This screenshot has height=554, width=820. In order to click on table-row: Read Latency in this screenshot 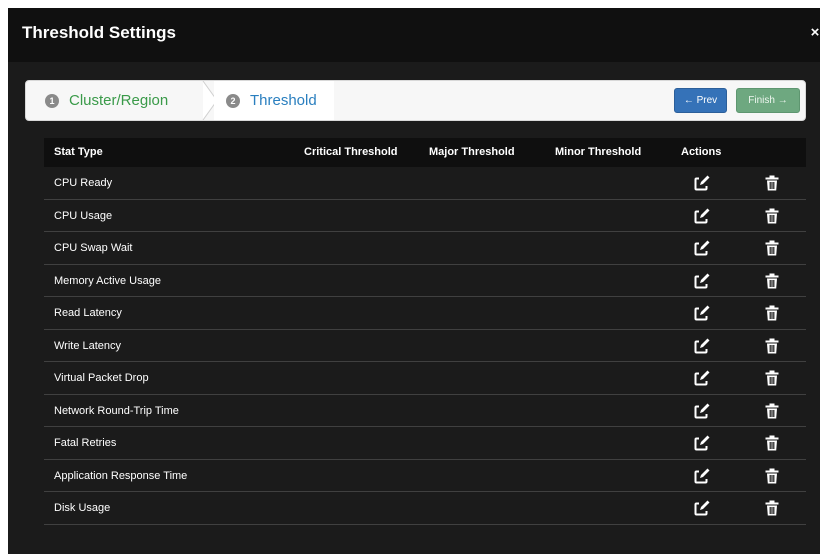, I will do `click(425, 313)`.